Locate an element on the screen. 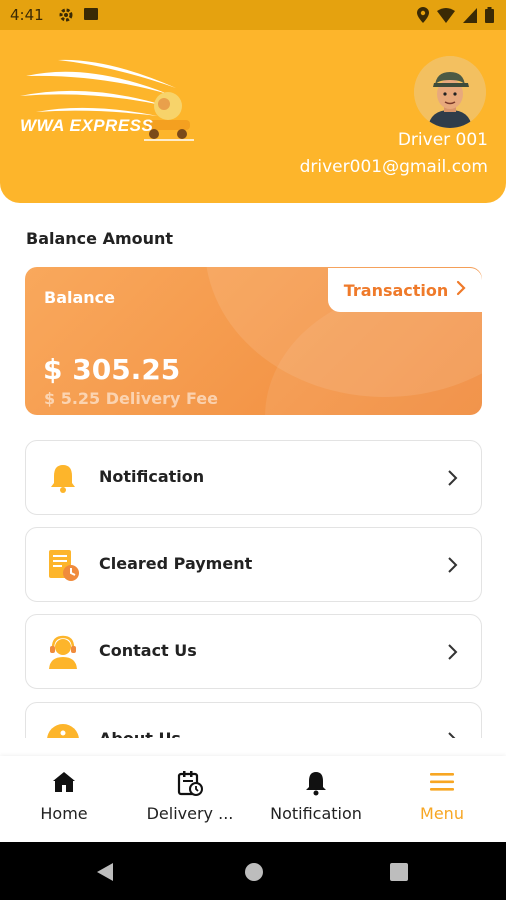 The width and height of the screenshot is (506, 900). location-icon is located at coordinates (423, 15).